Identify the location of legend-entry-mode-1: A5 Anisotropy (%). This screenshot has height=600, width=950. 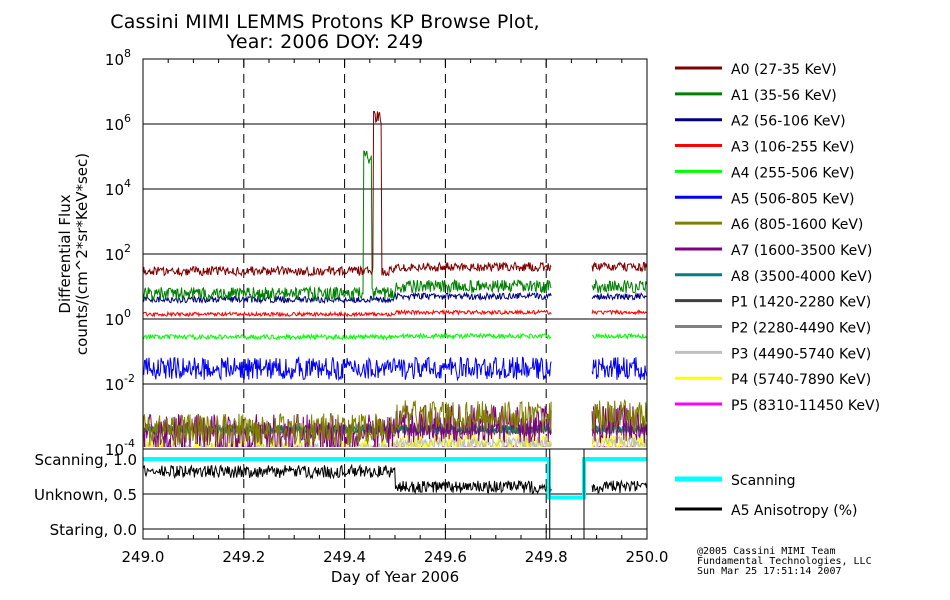
(794, 511).